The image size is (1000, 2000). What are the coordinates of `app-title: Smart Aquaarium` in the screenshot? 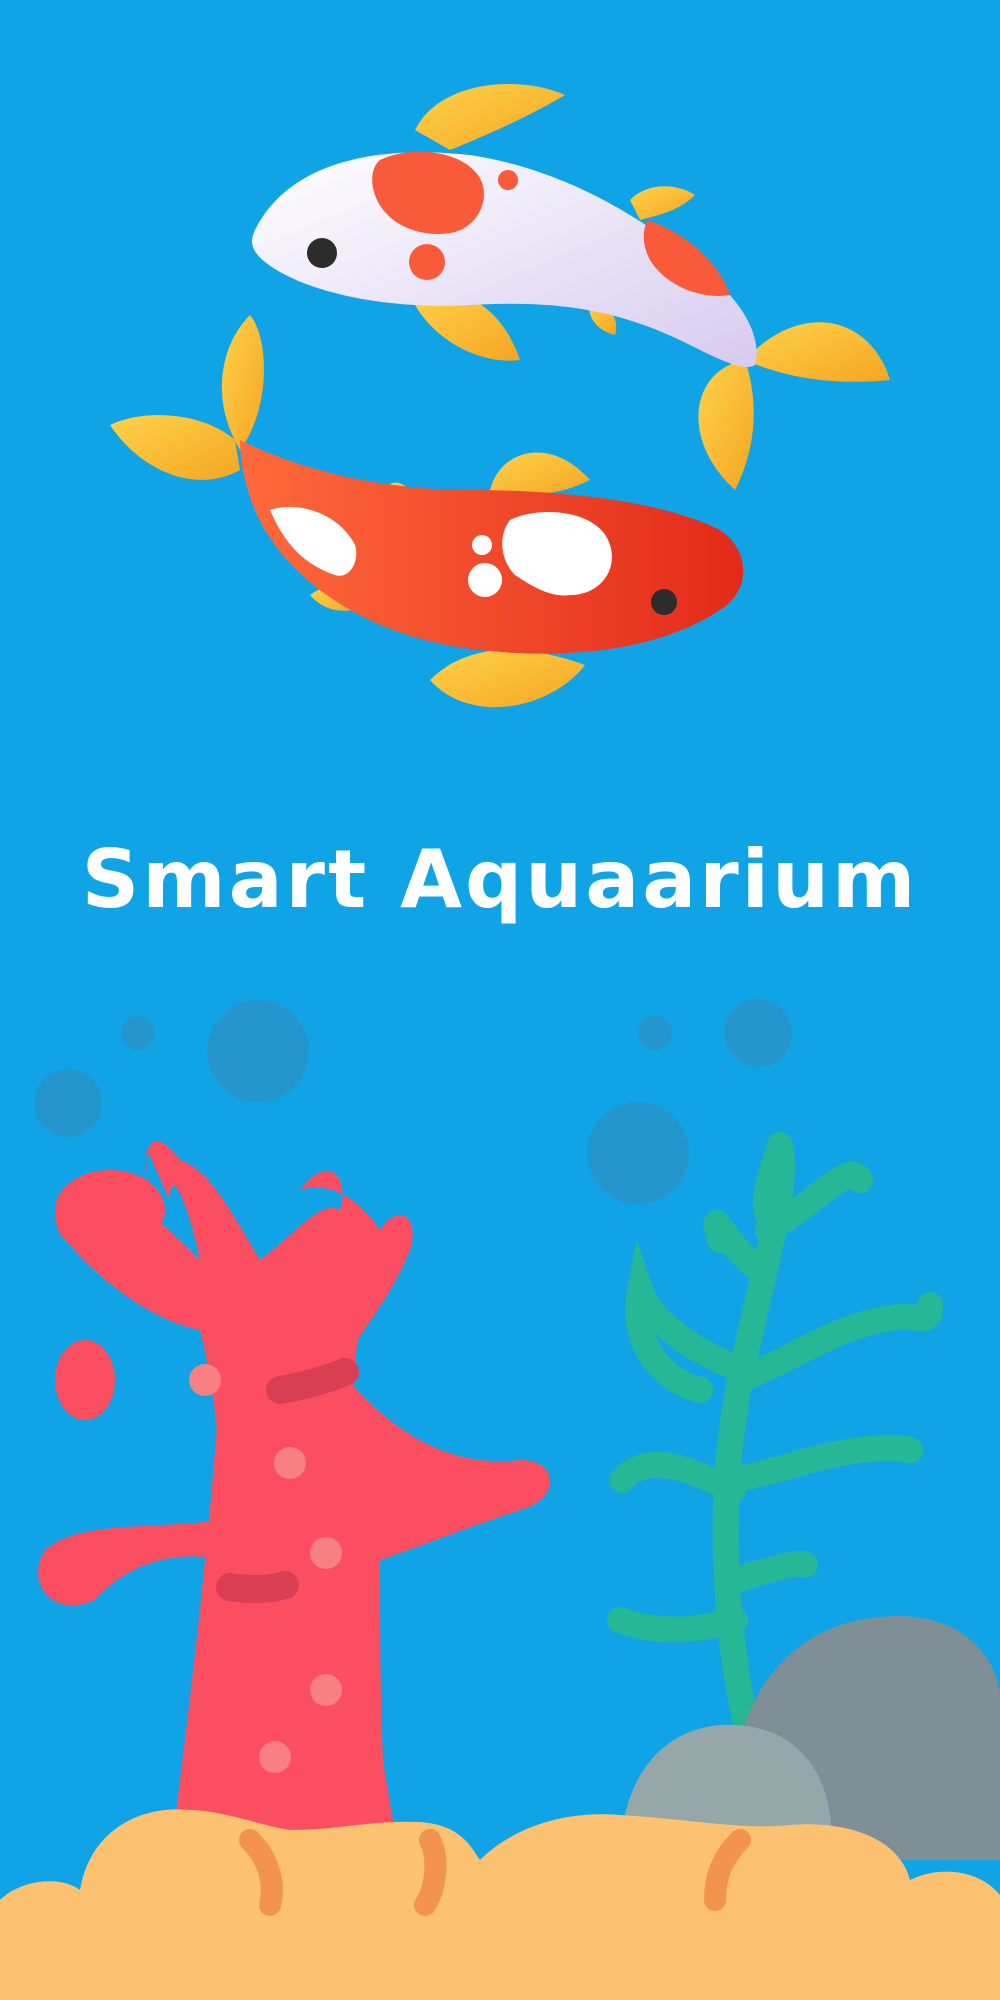 It's located at (500, 879).